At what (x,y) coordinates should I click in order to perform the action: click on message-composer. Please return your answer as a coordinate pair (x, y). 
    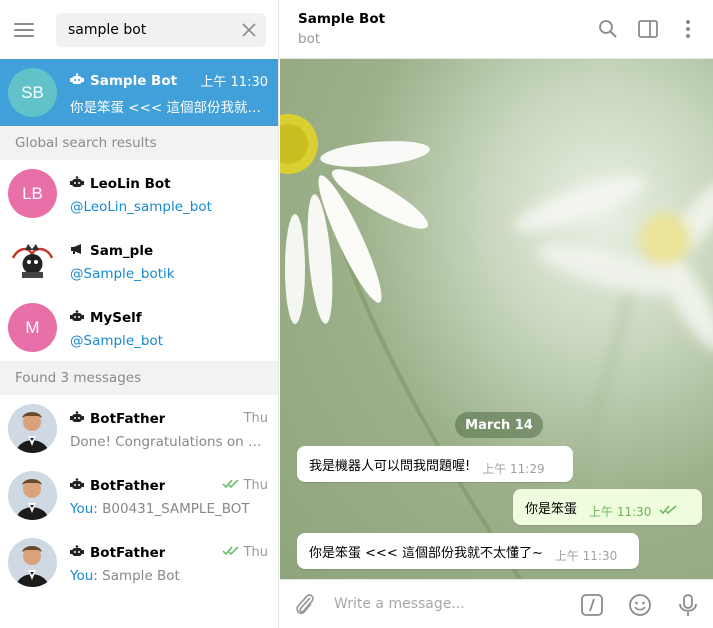
    Looking at the image, I should click on (496, 603).